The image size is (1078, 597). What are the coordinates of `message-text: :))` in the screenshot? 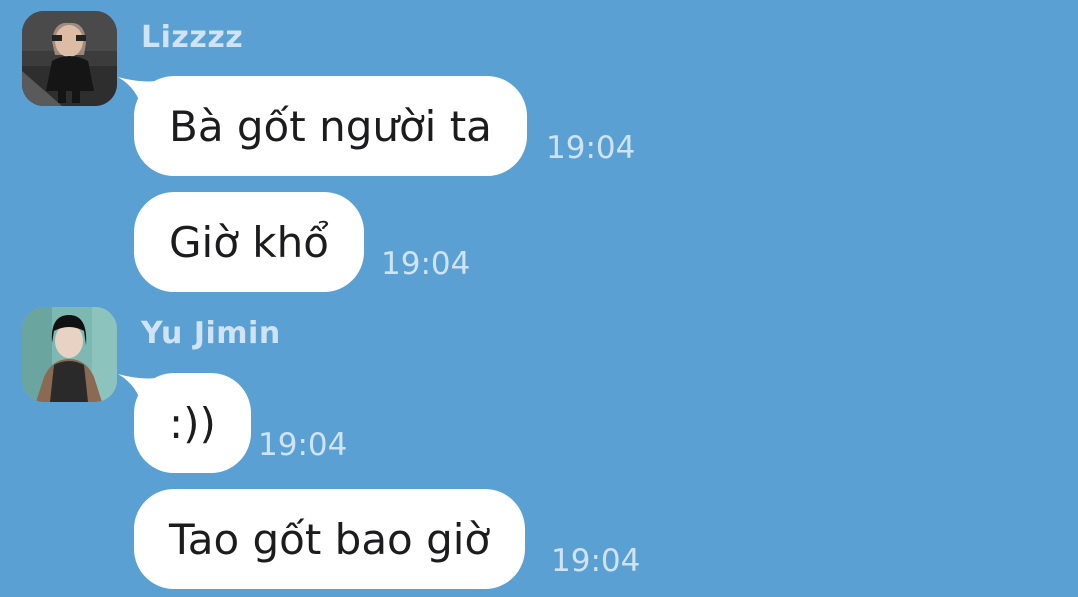 It's located at (192, 423).